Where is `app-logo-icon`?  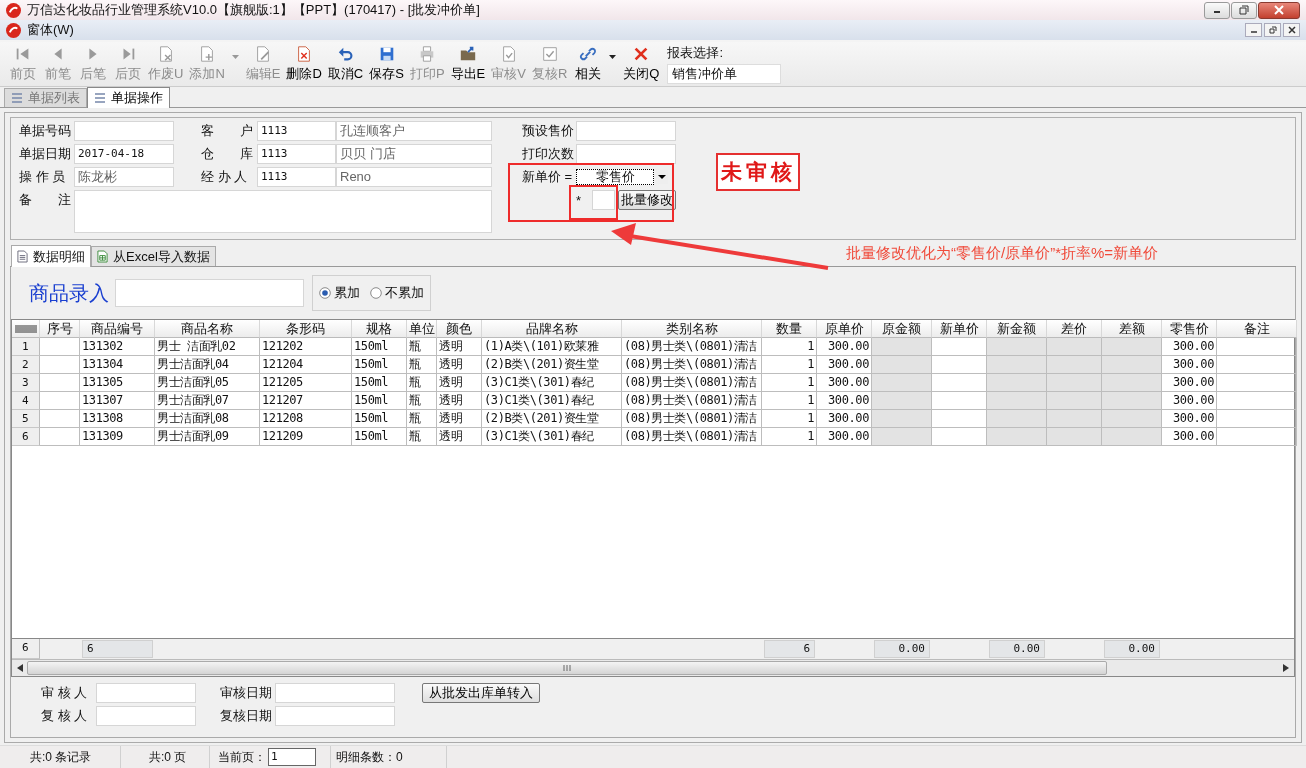 app-logo-icon is located at coordinates (13, 10).